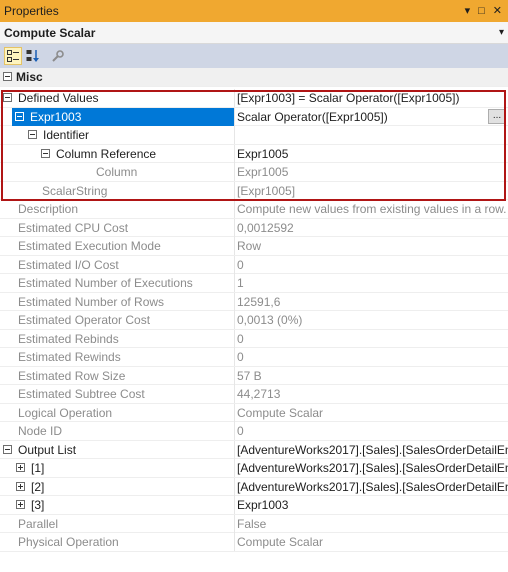 This screenshot has height=572, width=508. I want to click on property-row-estimated-number-of-rows: Estimated Number of Rows 12591,6, so click(254, 301).